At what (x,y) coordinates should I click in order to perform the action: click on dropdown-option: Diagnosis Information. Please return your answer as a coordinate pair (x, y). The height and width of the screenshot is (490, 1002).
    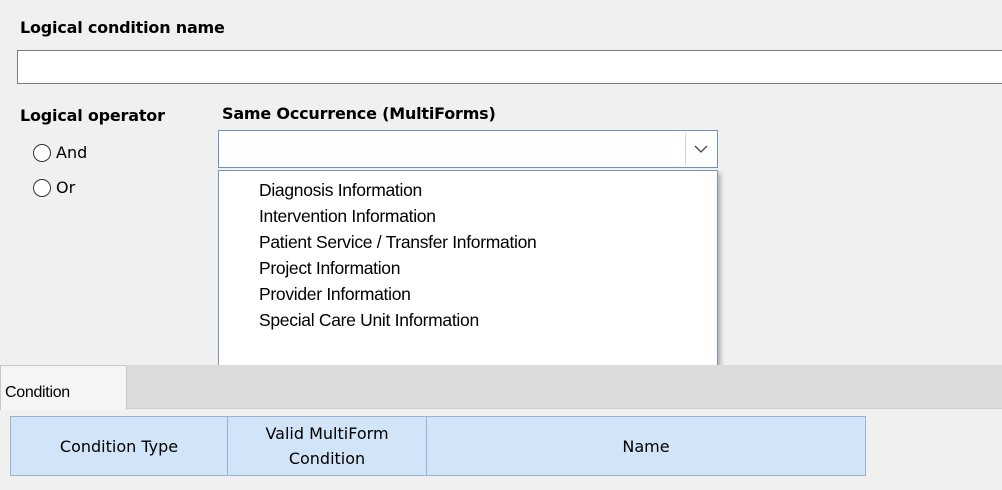
    Looking at the image, I should click on (468, 190).